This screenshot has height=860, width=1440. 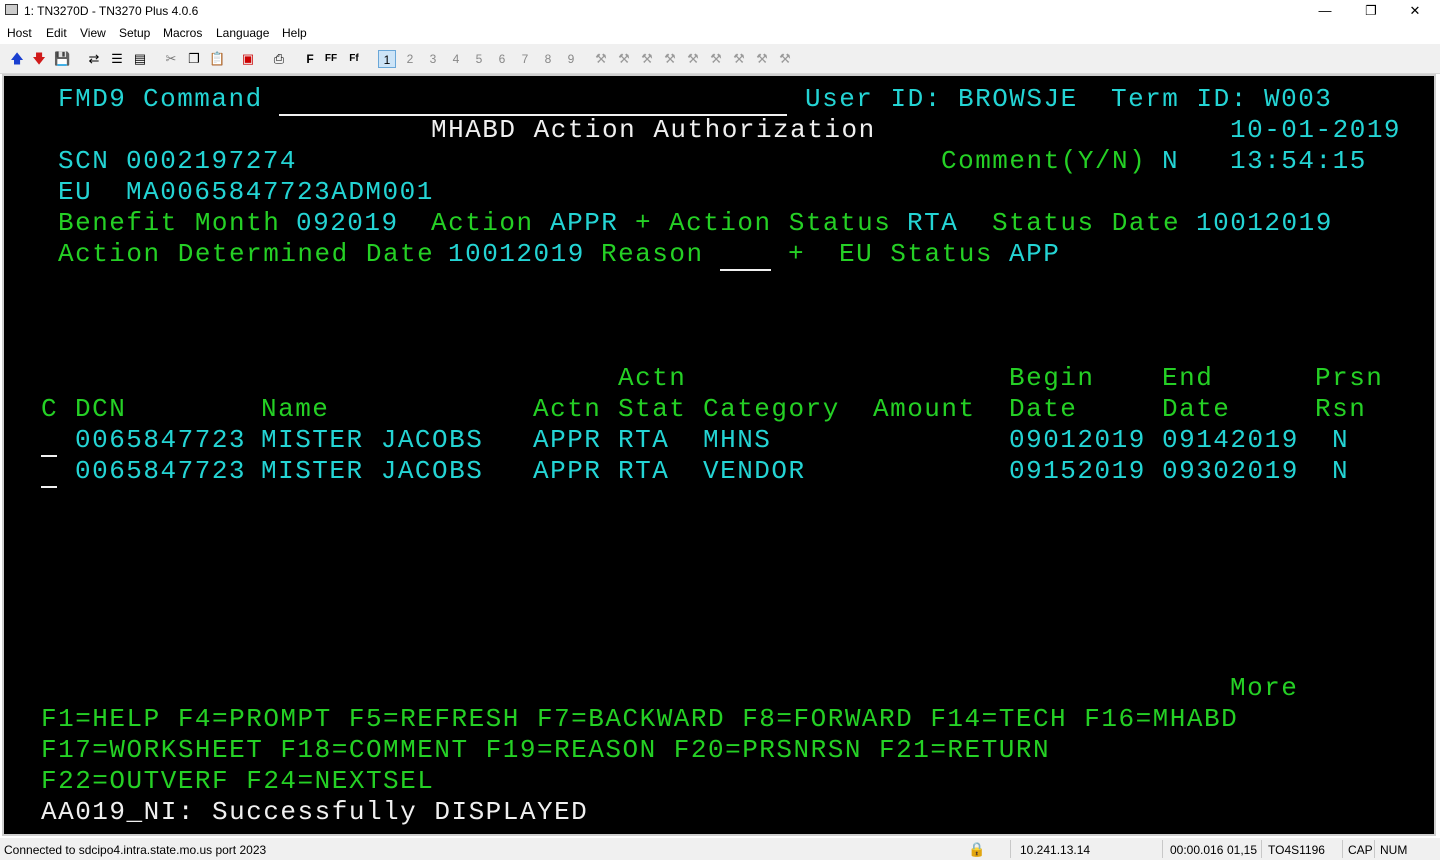 What do you see at coordinates (456, 59) in the screenshot?
I see `session-button-4: 4` at bounding box center [456, 59].